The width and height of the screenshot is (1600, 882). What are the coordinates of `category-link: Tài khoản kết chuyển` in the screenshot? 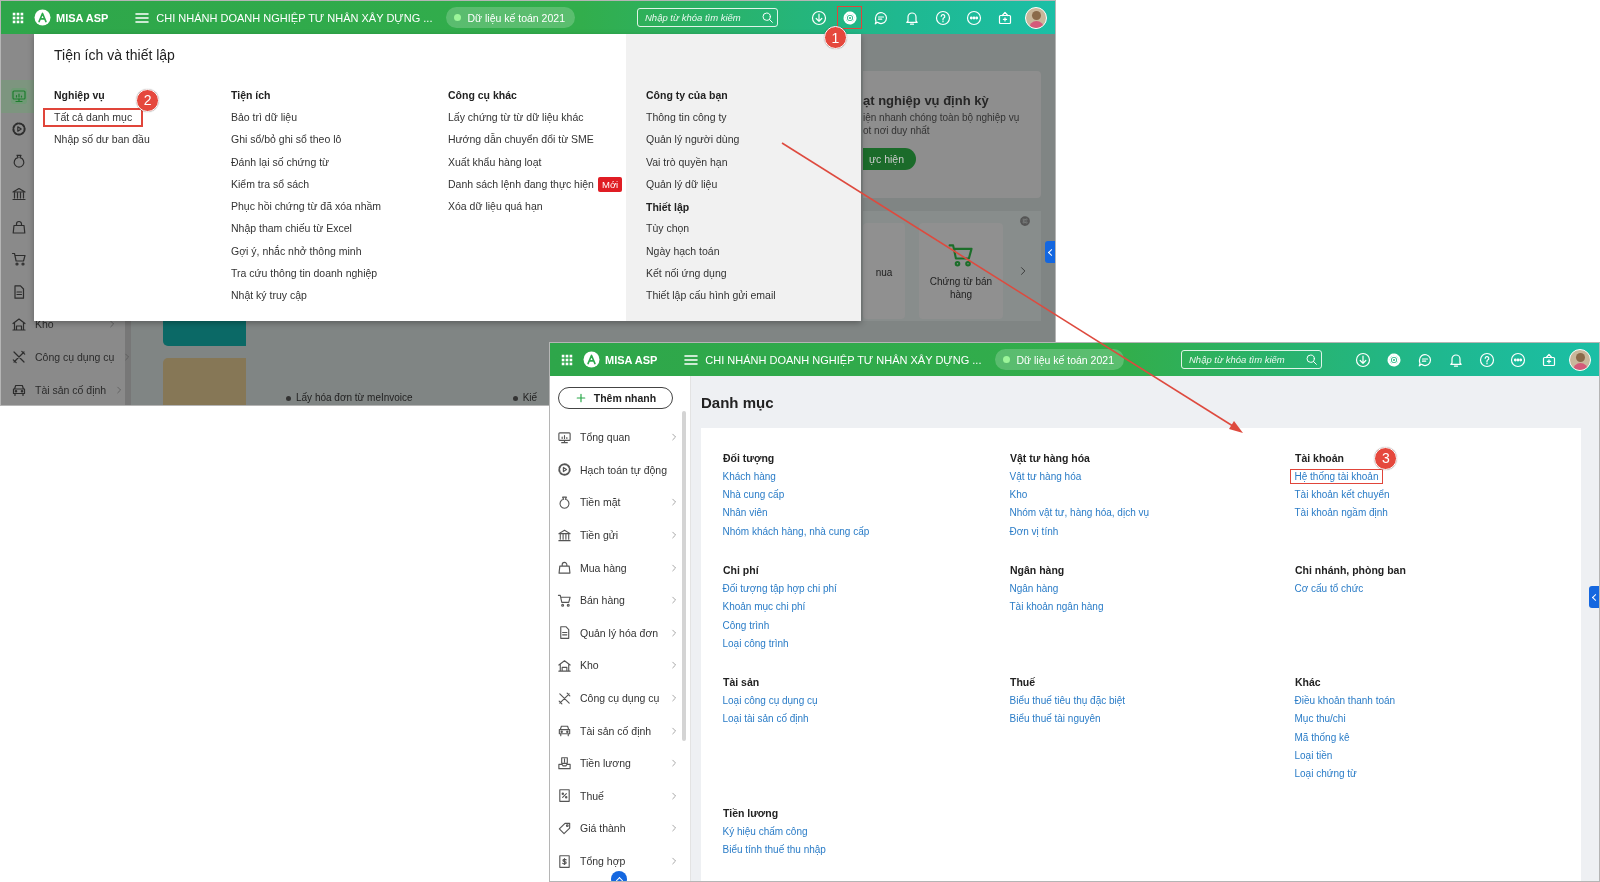 It's located at (1342, 495).